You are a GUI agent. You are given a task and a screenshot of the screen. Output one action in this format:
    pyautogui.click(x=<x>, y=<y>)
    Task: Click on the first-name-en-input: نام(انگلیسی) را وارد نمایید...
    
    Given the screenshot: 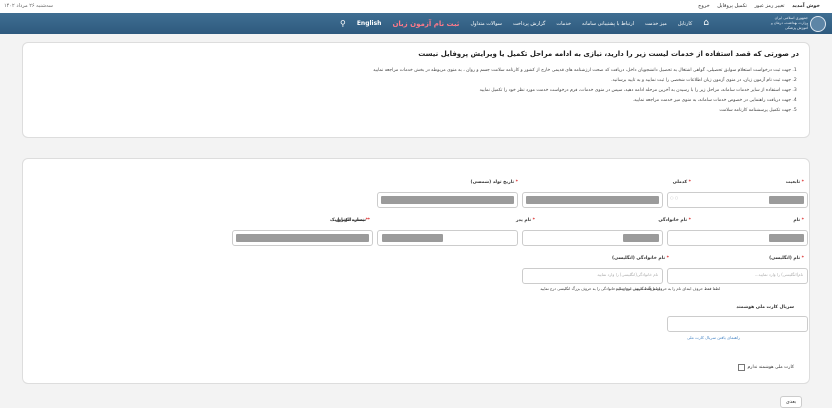 What is the action you would take?
    pyautogui.click(x=737, y=276)
    